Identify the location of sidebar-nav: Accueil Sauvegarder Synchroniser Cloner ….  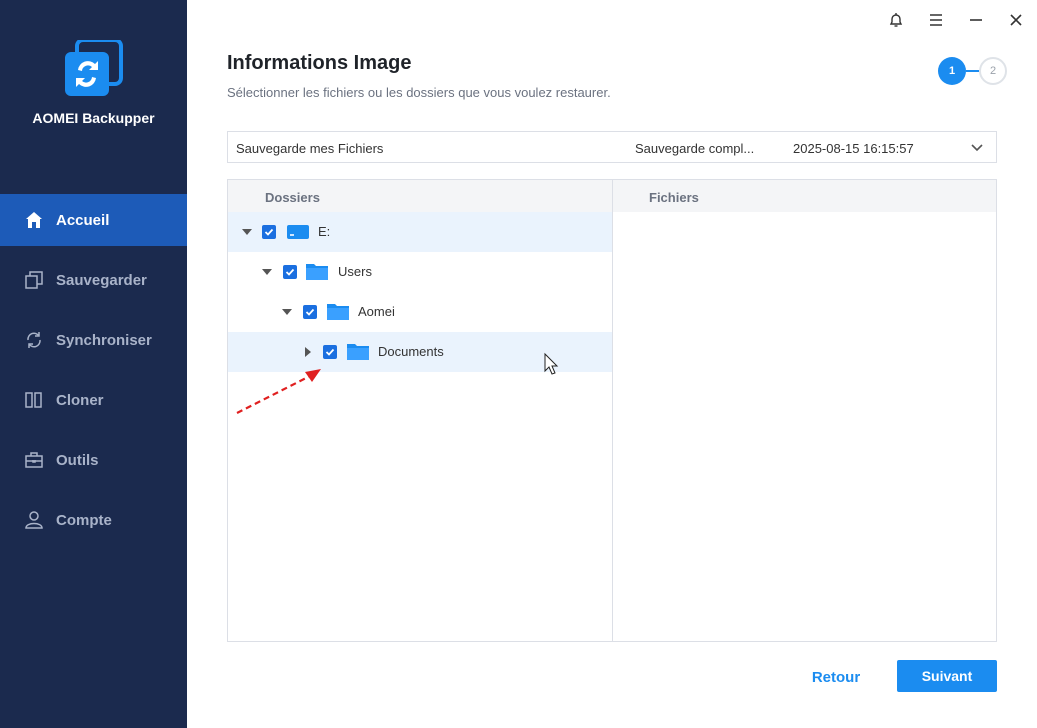
(93, 374).